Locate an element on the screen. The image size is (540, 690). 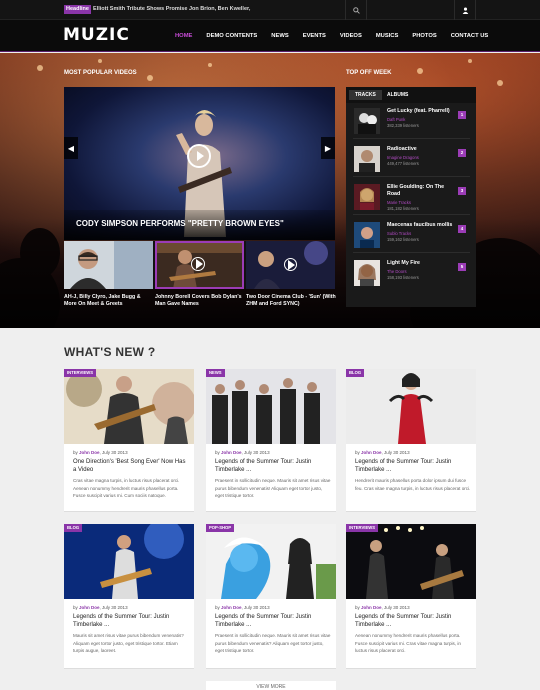
track-title: Get Lucky (feat. Pharrell) is located at coordinates (418, 111).